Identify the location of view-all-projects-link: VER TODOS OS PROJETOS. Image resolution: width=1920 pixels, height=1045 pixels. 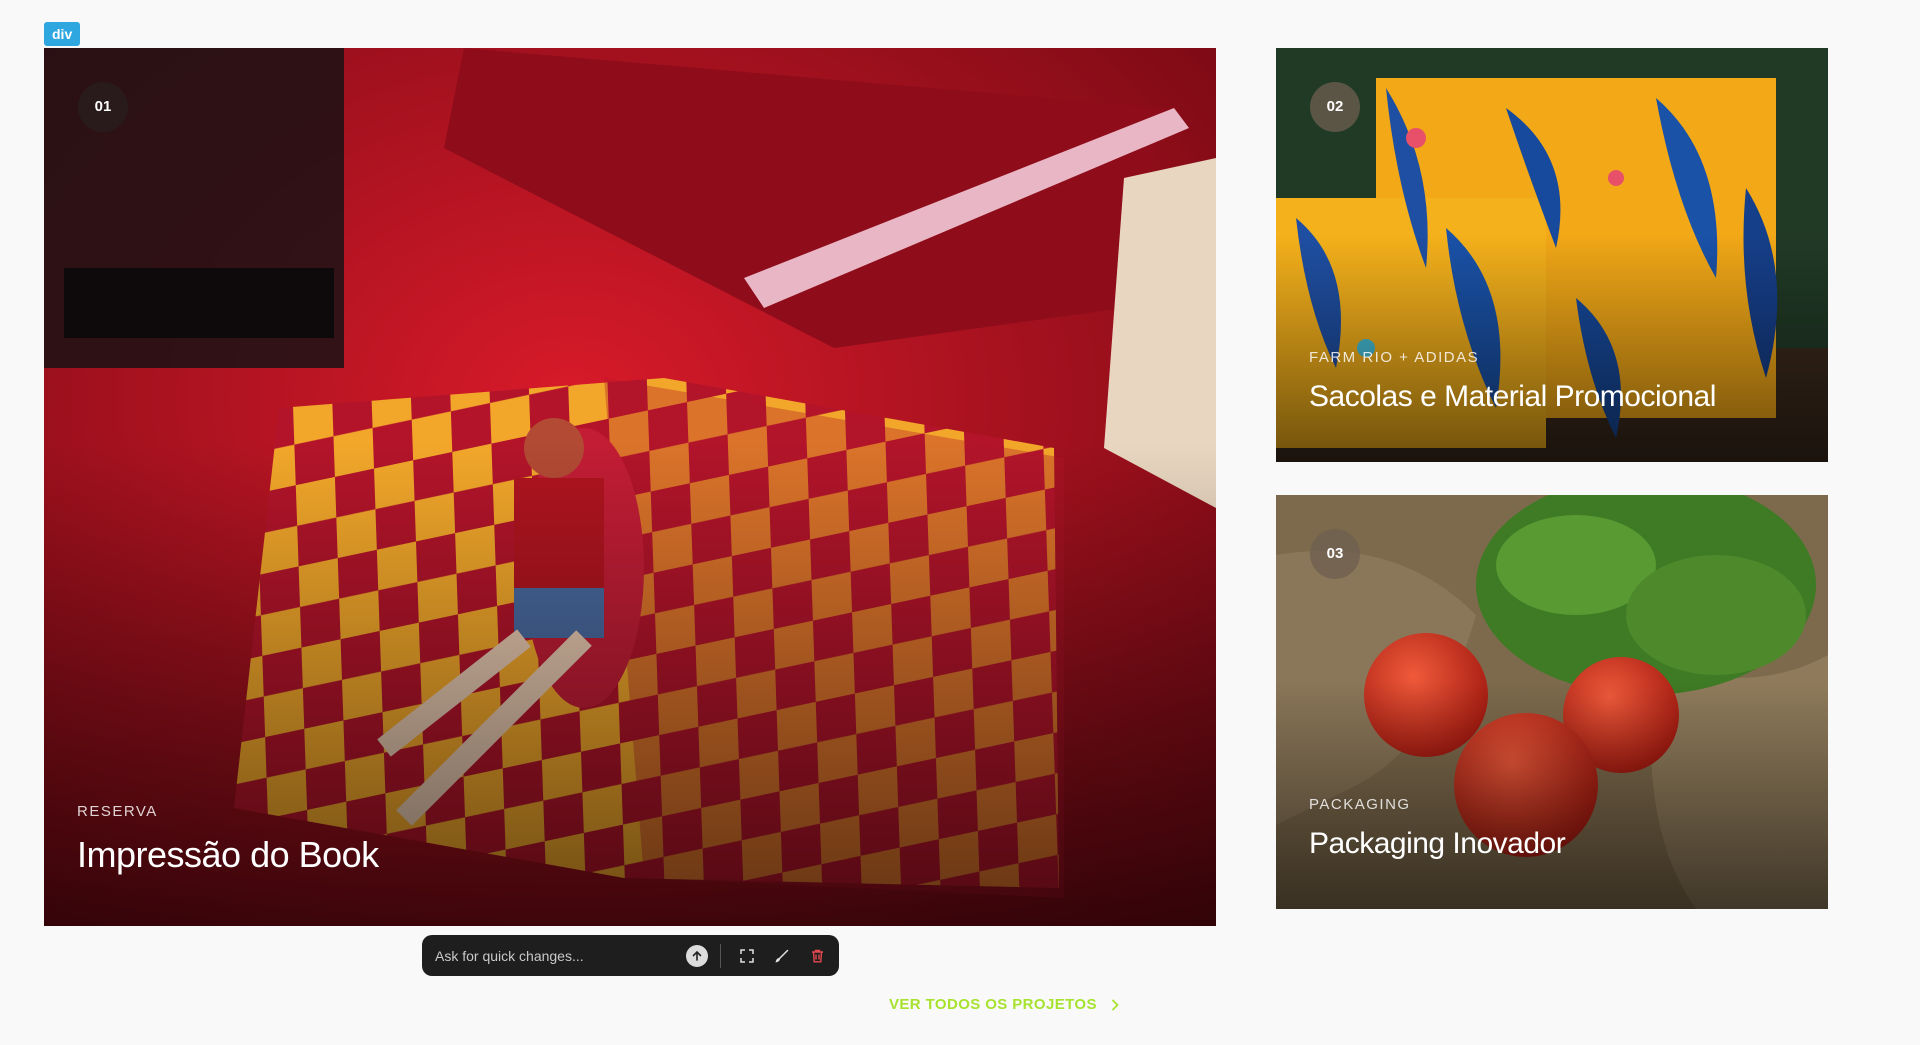
(1004, 1004).